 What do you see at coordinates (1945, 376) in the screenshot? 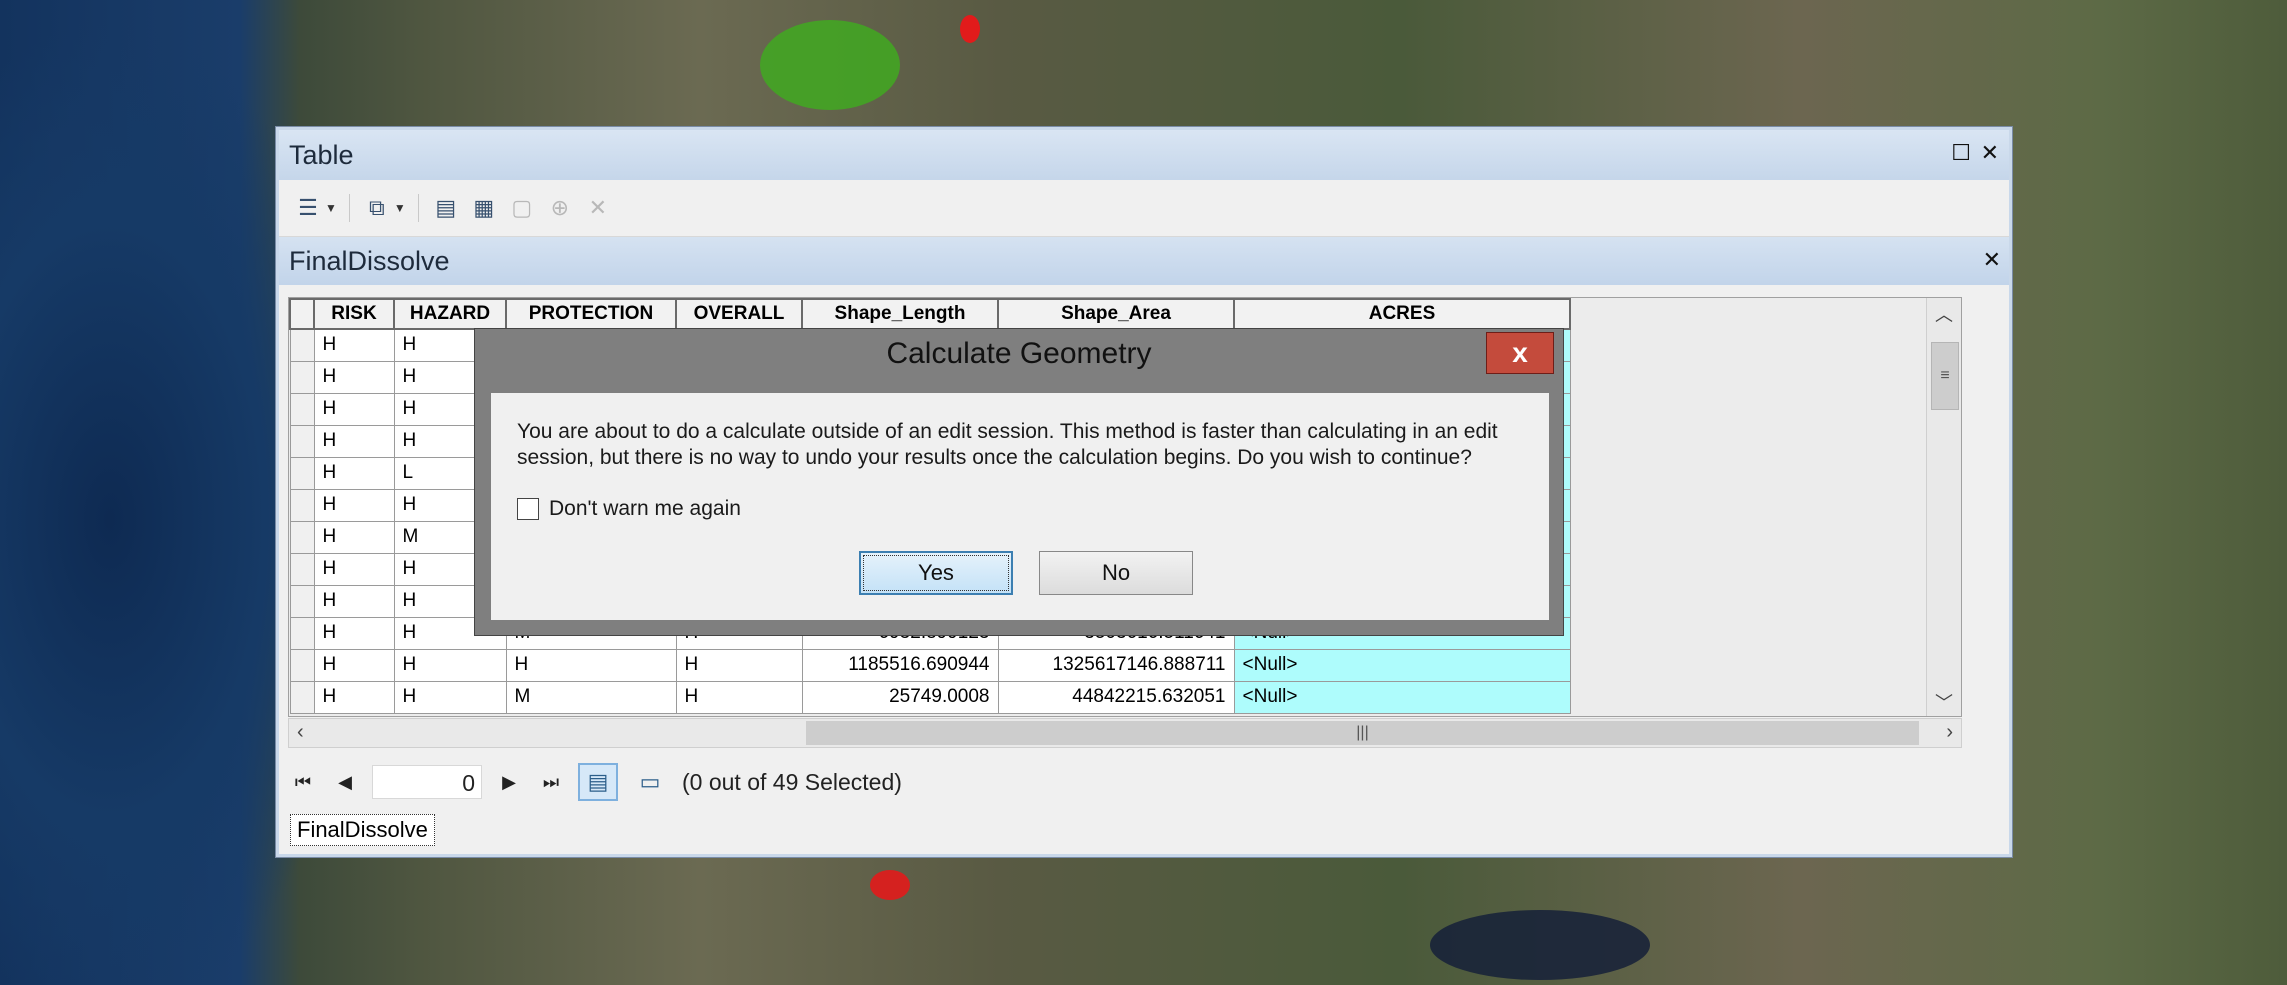
I see `scroll-thumb: ≡` at bounding box center [1945, 376].